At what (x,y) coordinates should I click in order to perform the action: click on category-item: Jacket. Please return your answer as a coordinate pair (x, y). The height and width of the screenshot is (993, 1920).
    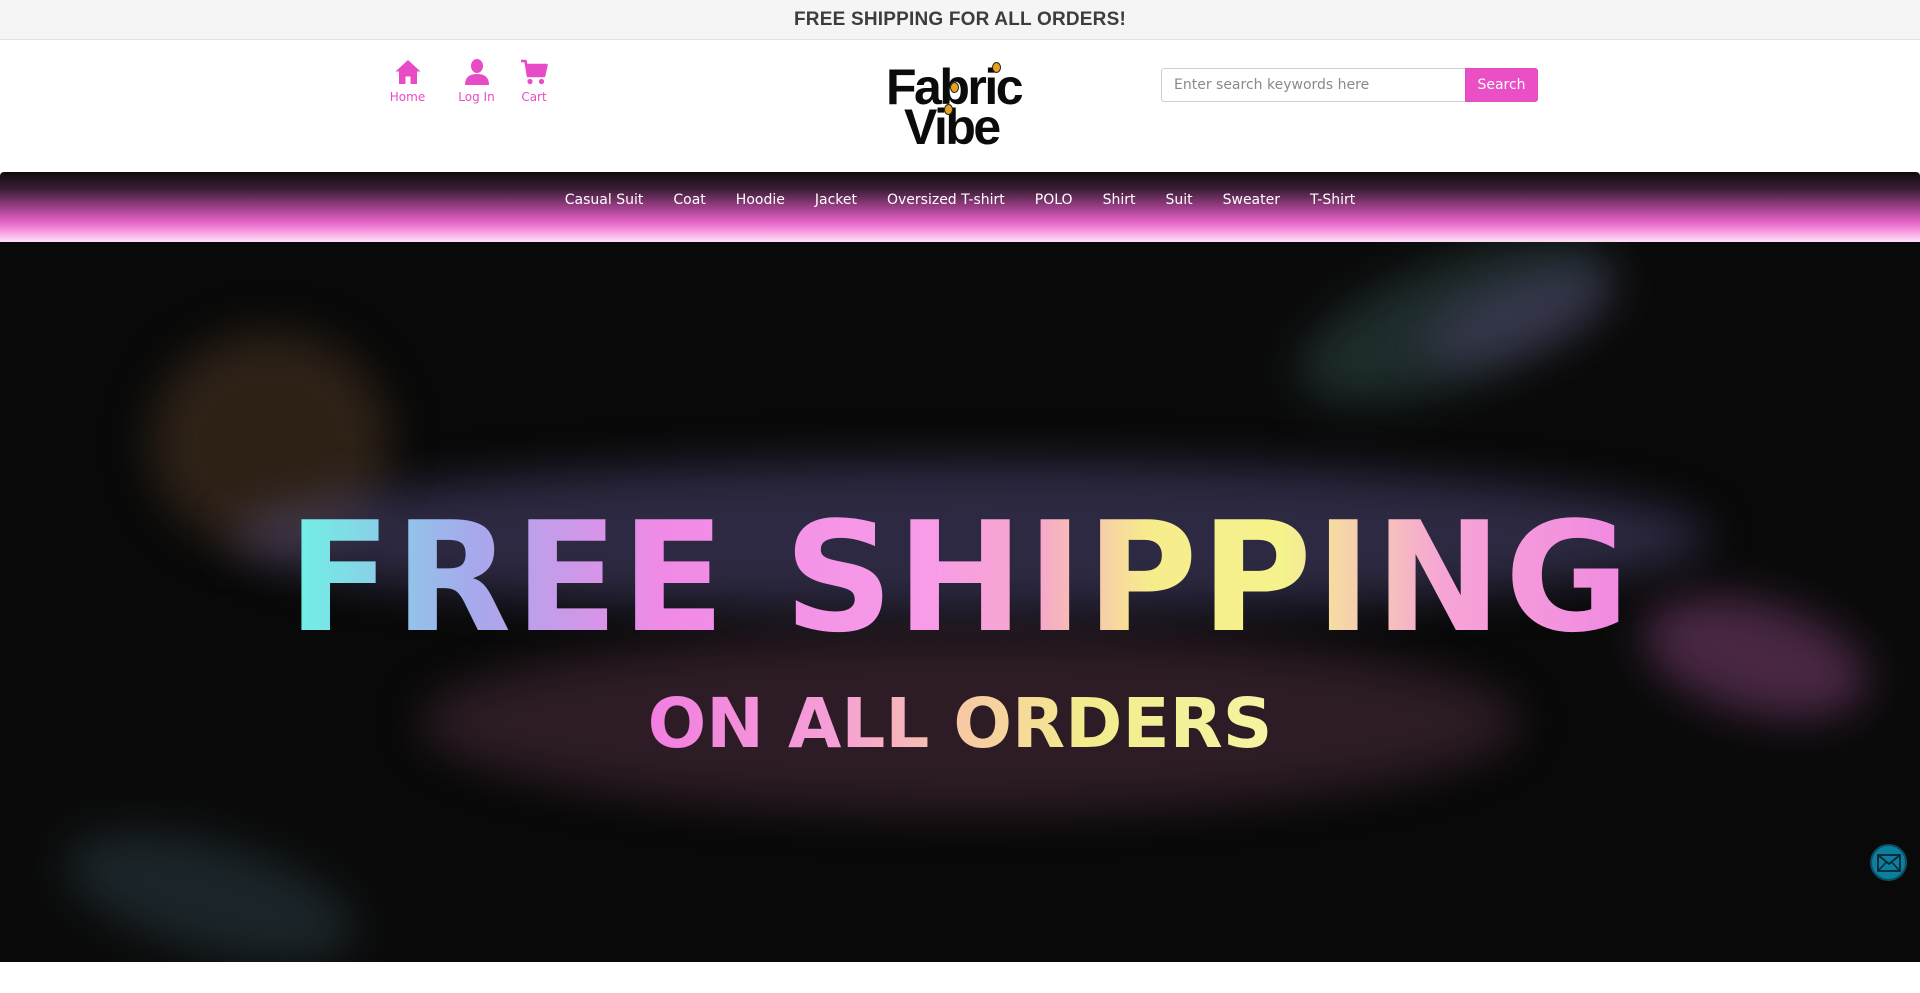
    Looking at the image, I should click on (836, 198).